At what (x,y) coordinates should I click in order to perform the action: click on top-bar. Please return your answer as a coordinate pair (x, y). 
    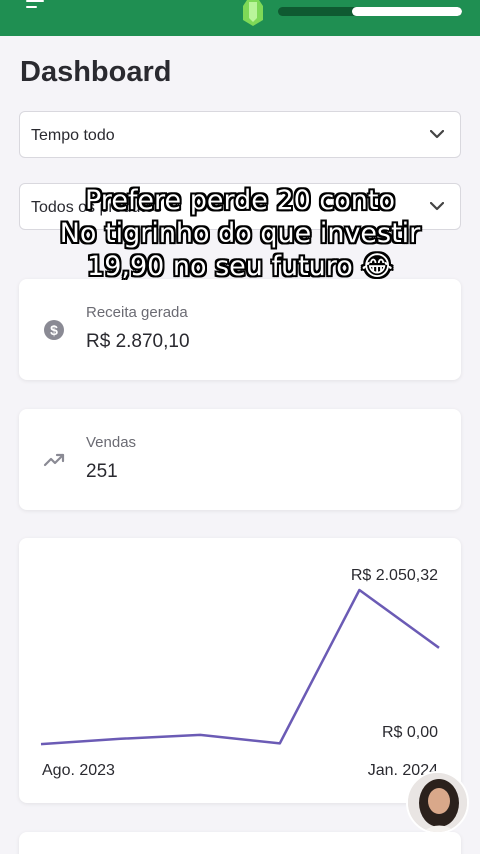
    Looking at the image, I should click on (240, 18).